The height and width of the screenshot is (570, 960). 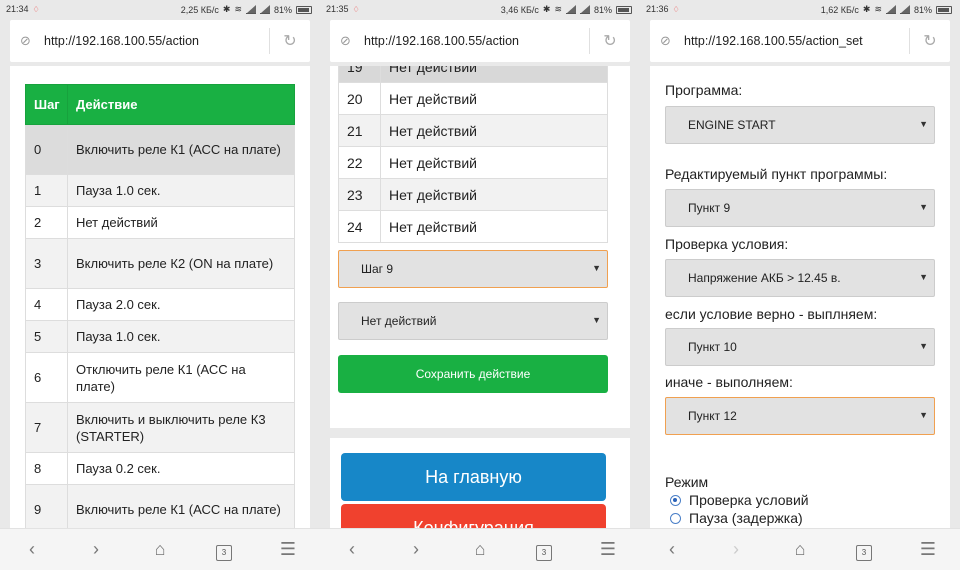 I want to click on program-label: Программа:, so click(x=704, y=90).